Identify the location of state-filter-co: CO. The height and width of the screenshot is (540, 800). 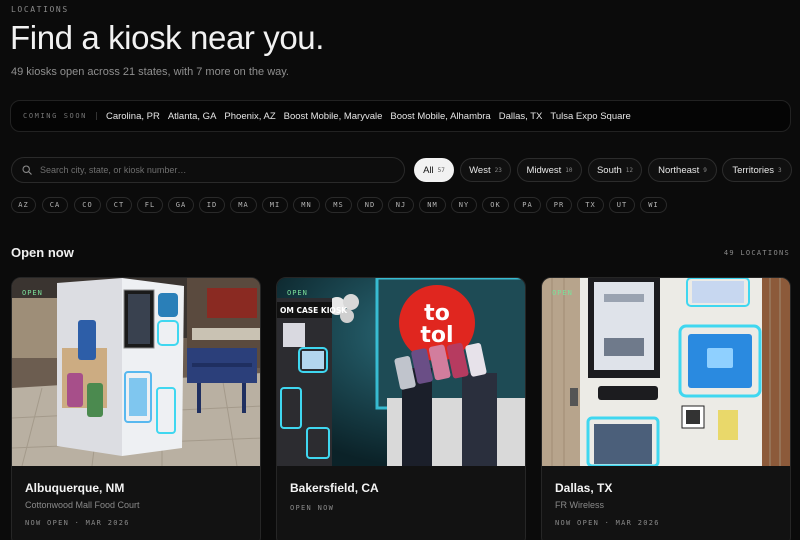
(87, 205).